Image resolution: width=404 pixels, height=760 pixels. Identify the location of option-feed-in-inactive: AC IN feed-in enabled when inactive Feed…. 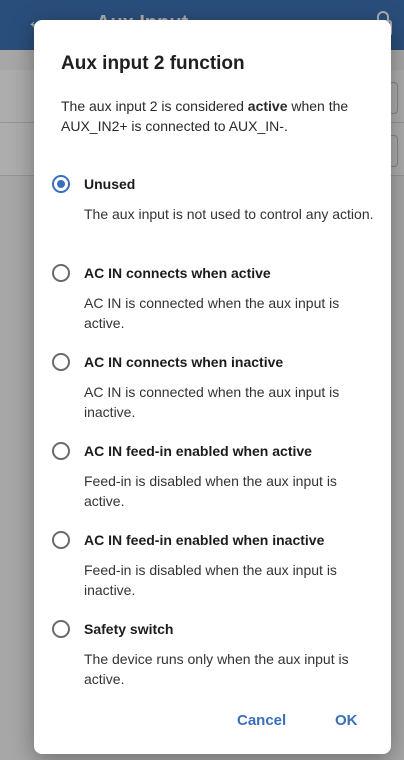
(215, 571).